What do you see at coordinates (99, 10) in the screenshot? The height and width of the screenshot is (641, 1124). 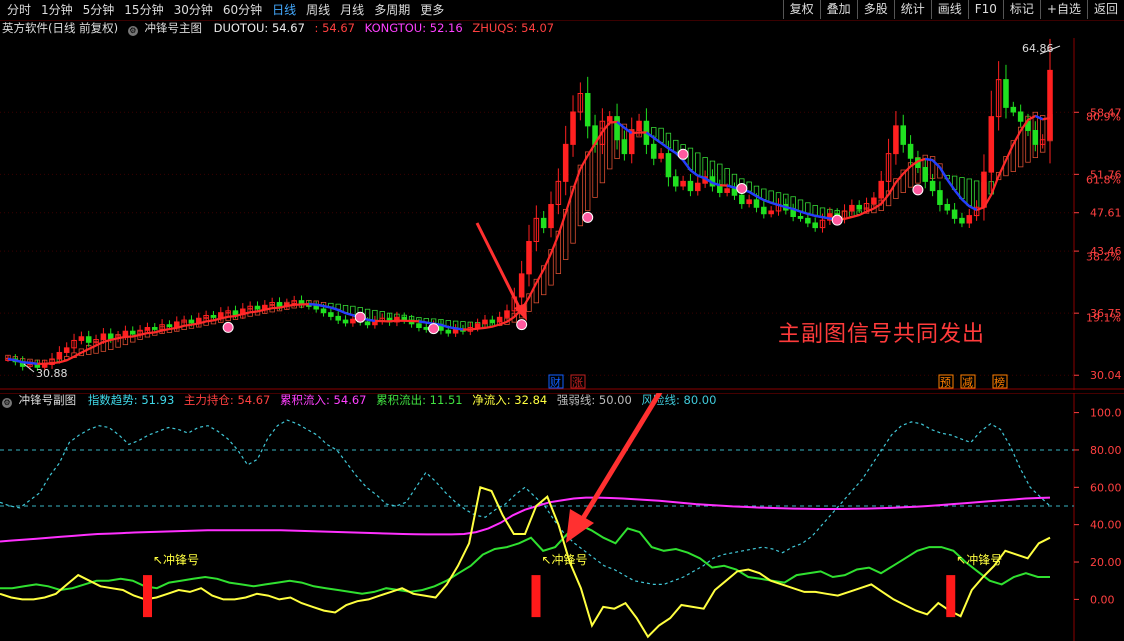 I see `period-tab-2: 5分钟` at bounding box center [99, 10].